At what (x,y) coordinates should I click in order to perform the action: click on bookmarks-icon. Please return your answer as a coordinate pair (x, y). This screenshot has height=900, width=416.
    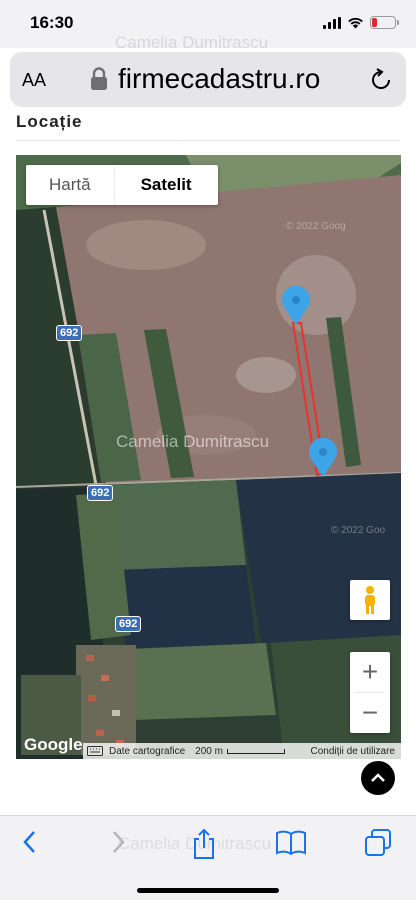
    Looking at the image, I should click on (291, 842).